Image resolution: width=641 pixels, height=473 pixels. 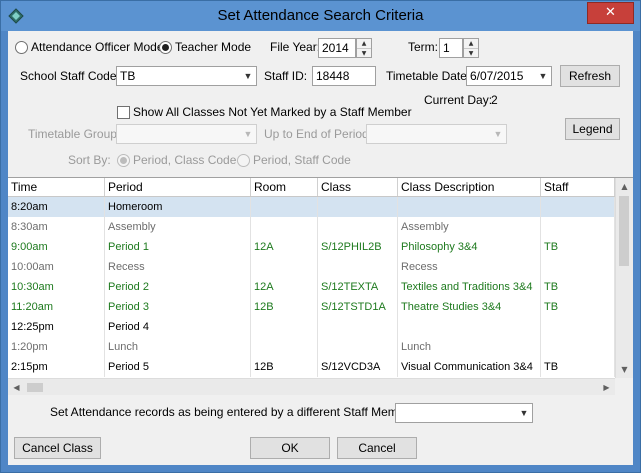 What do you see at coordinates (624, 186) in the screenshot?
I see `arrow-up-icon: ▲` at bounding box center [624, 186].